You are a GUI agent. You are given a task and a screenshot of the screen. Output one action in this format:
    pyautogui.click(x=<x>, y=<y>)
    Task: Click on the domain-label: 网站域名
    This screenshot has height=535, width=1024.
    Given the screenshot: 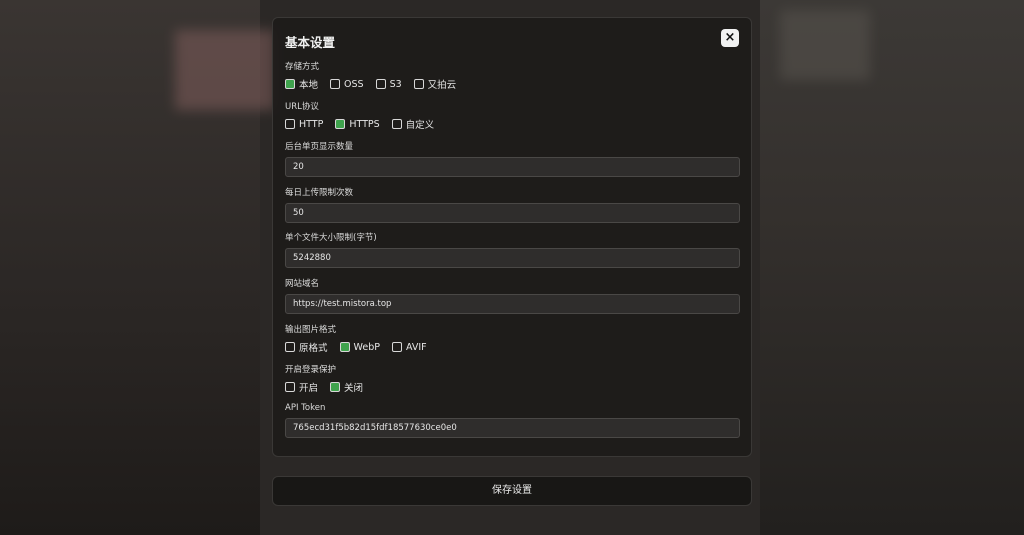 What is the action you would take?
    pyautogui.click(x=302, y=284)
    